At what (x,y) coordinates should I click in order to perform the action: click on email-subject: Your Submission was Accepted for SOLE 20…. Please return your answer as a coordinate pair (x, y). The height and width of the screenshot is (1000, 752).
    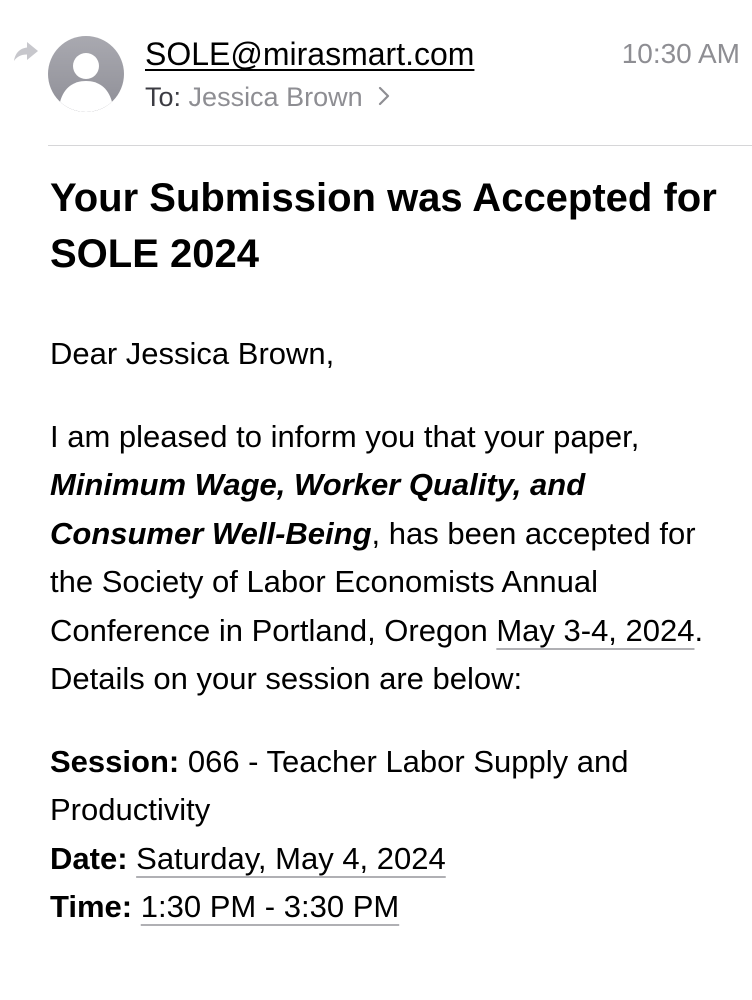
    Looking at the image, I should click on (383, 226).